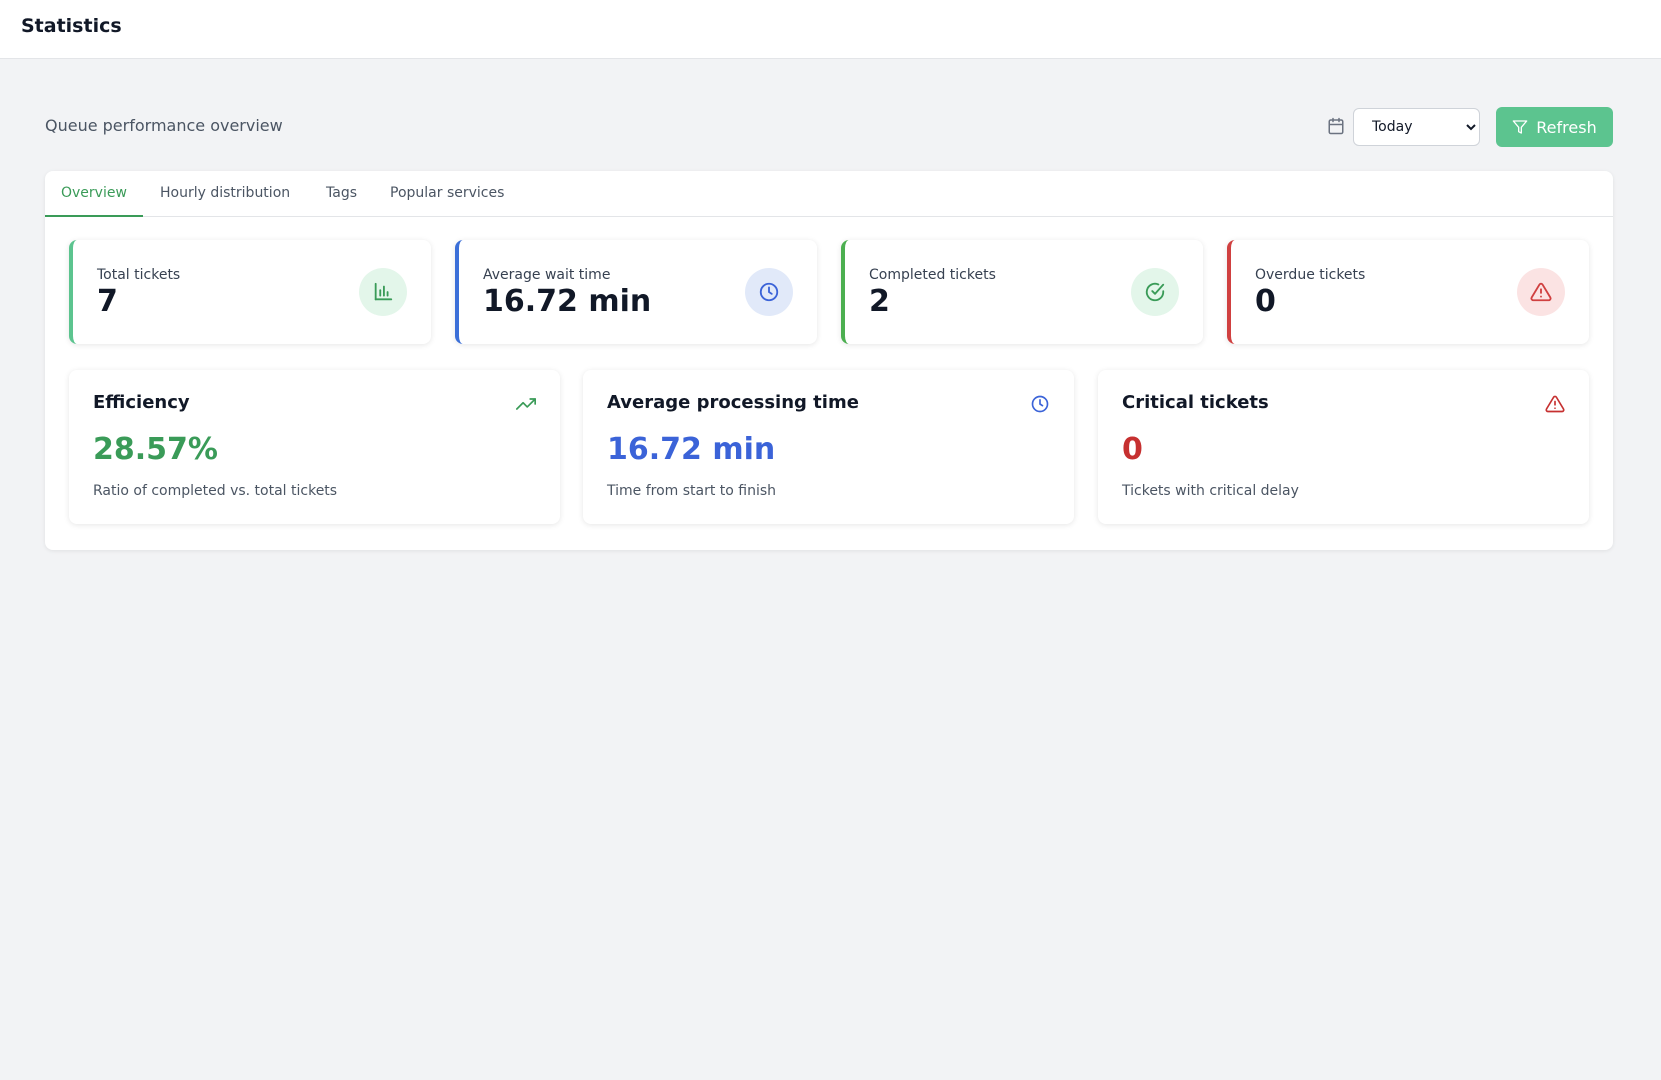 The image size is (1661, 1080). What do you see at coordinates (1022, 292) in the screenshot?
I see `stat-card-completed-tickets: Completed tickets 2` at bounding box center [1022, 292].